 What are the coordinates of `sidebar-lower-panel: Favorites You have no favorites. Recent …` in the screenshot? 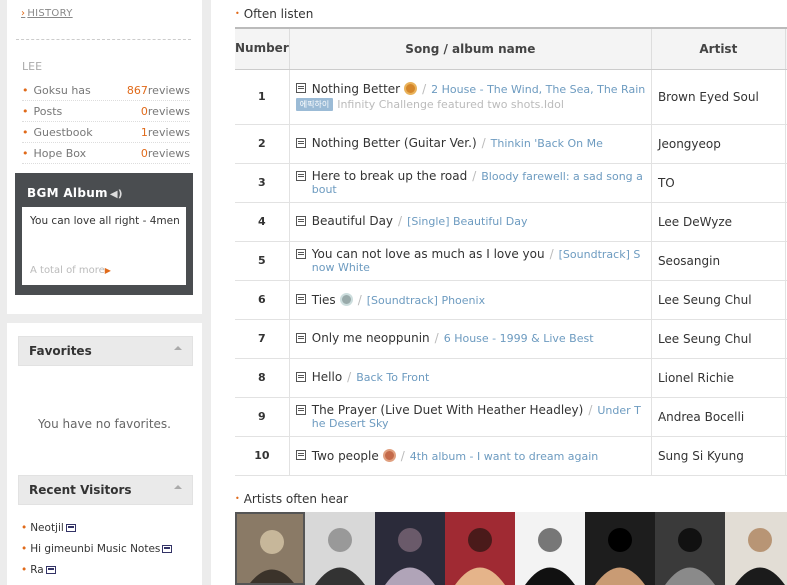 It's located at (104, 454).